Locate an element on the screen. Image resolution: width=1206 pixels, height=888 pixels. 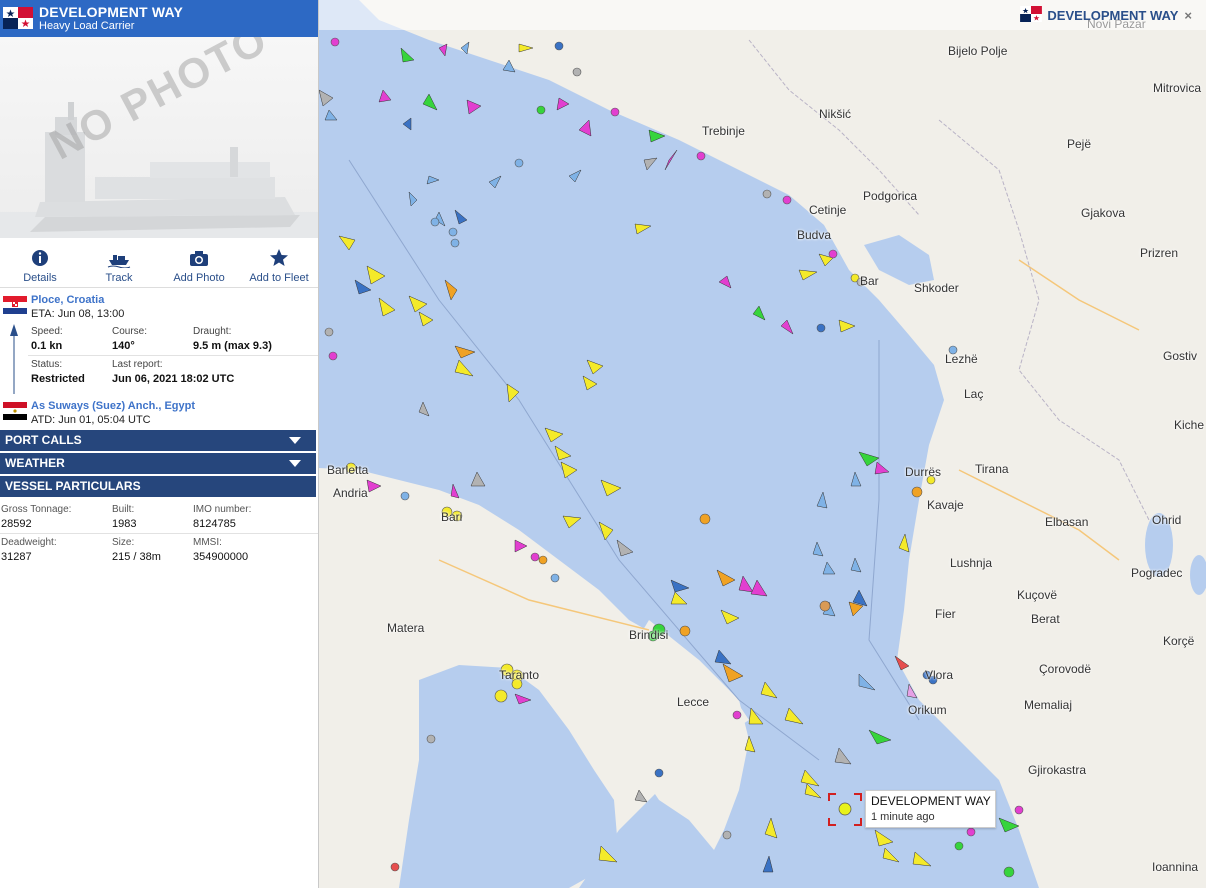
place-label: Kavaje is located at coordinates (945, 505).